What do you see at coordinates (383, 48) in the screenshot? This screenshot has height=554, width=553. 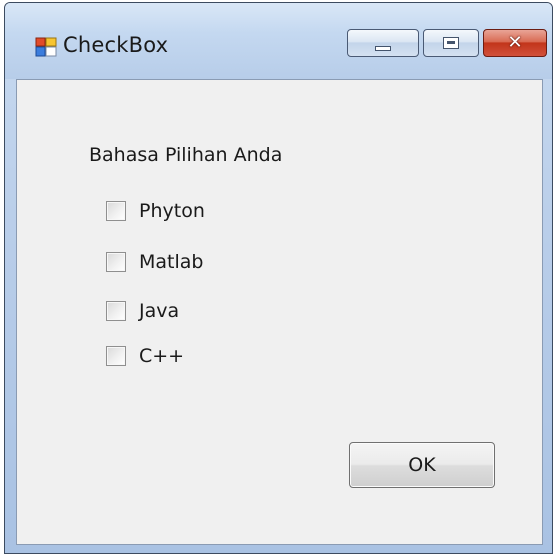 I see `minimize-icon` at bounding box center [383, 48].